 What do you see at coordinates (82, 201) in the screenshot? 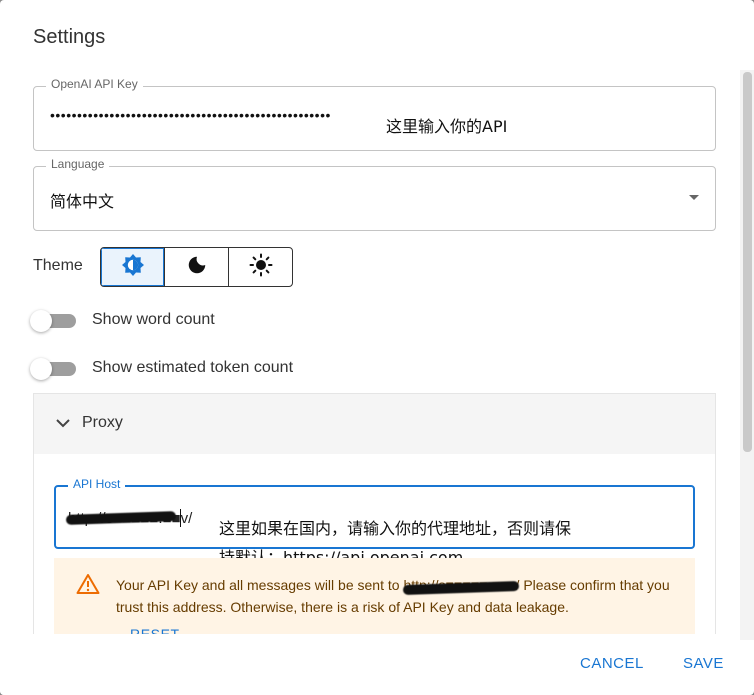
I see `language-value: 简体中文` at bounding box center [82, 201].